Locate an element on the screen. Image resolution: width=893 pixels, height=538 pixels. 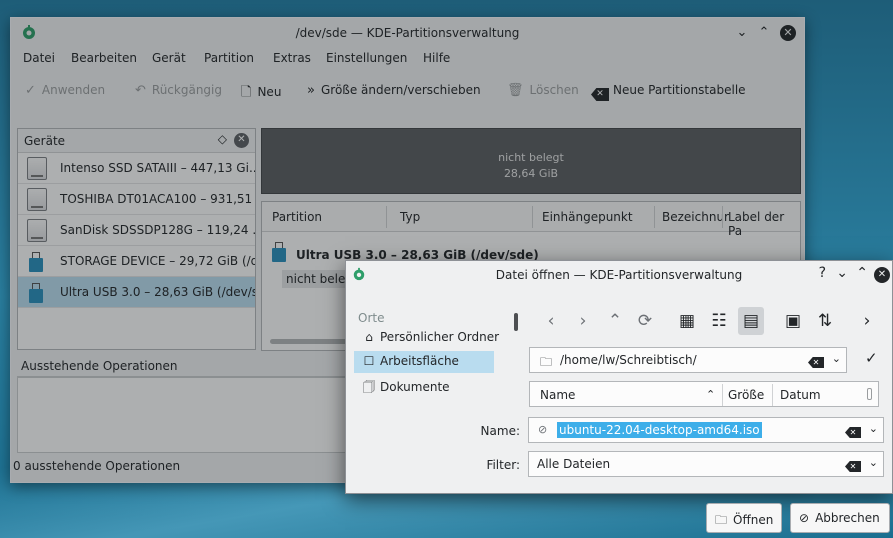
devices-panel-header: Geräte ◇ ✕ is located at coordinates (136, 141).